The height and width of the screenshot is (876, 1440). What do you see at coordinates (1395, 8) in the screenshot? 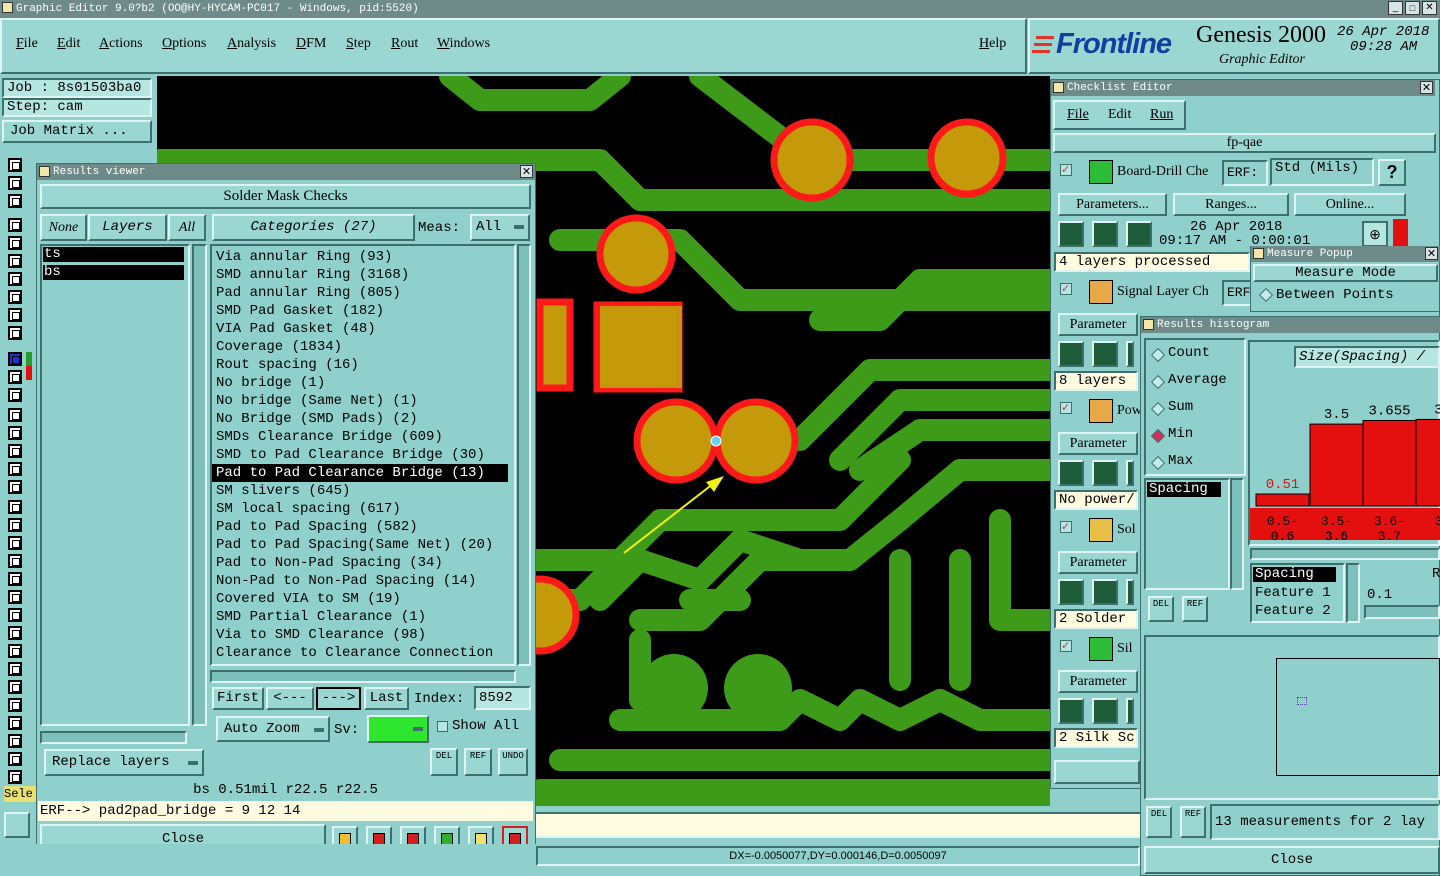
I see `minimize-icon: _` at bounding box center [1395, 8].